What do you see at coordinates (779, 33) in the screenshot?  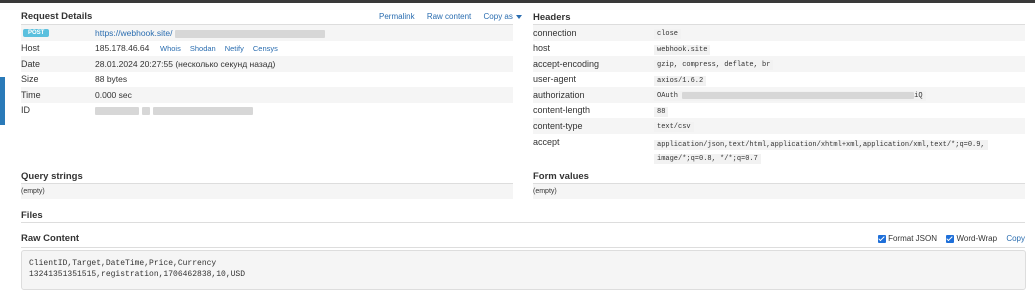 I see `header-row-connection: connection close` at bounding box center [779, 33].